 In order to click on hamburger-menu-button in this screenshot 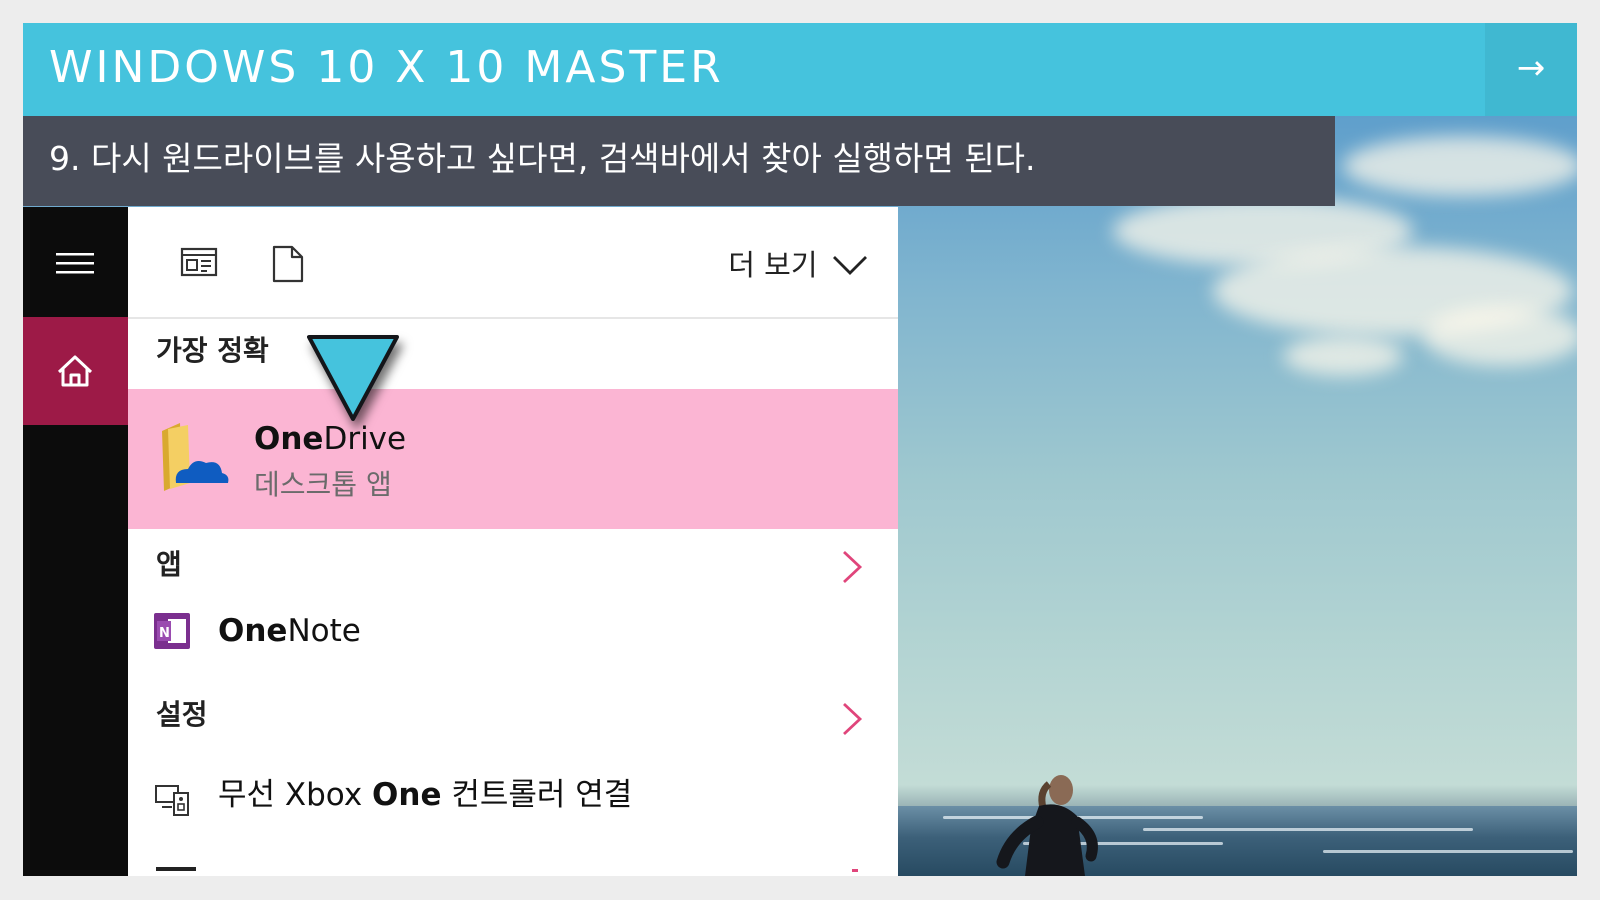, I will do `click(75, 262)`.